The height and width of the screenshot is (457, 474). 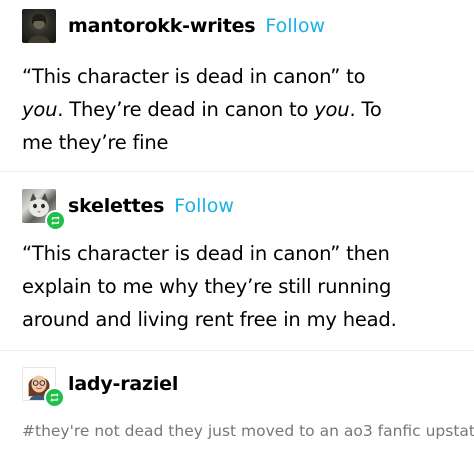 I want to click on username: skelettes, so click(x=116, y=206).